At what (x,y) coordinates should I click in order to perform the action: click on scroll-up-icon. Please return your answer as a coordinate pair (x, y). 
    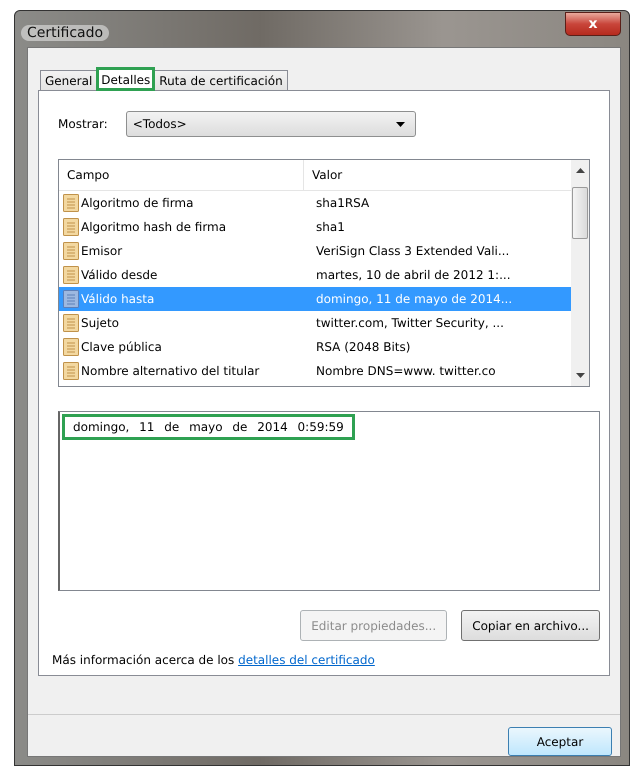
    Looking at the image, I should click on (580, 170).